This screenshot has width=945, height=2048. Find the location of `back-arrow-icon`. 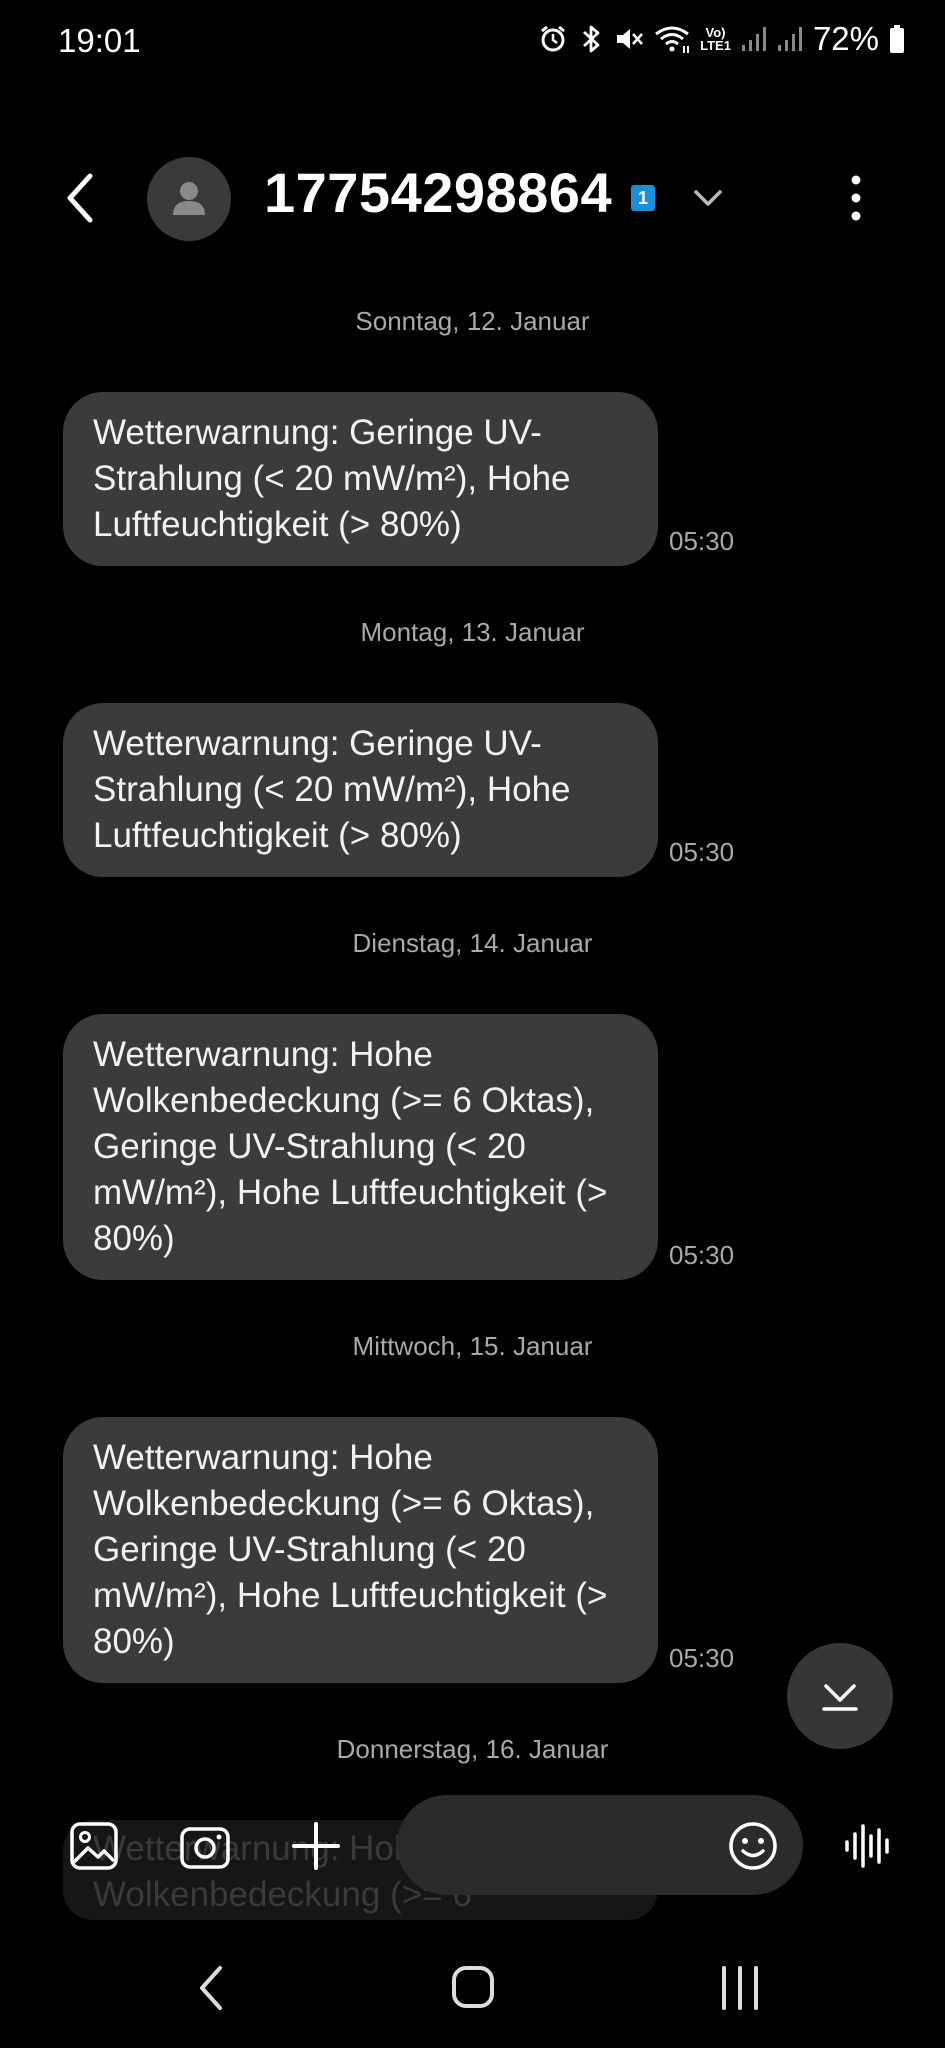

back-arrow-icon is located at coordinates (80, 198).